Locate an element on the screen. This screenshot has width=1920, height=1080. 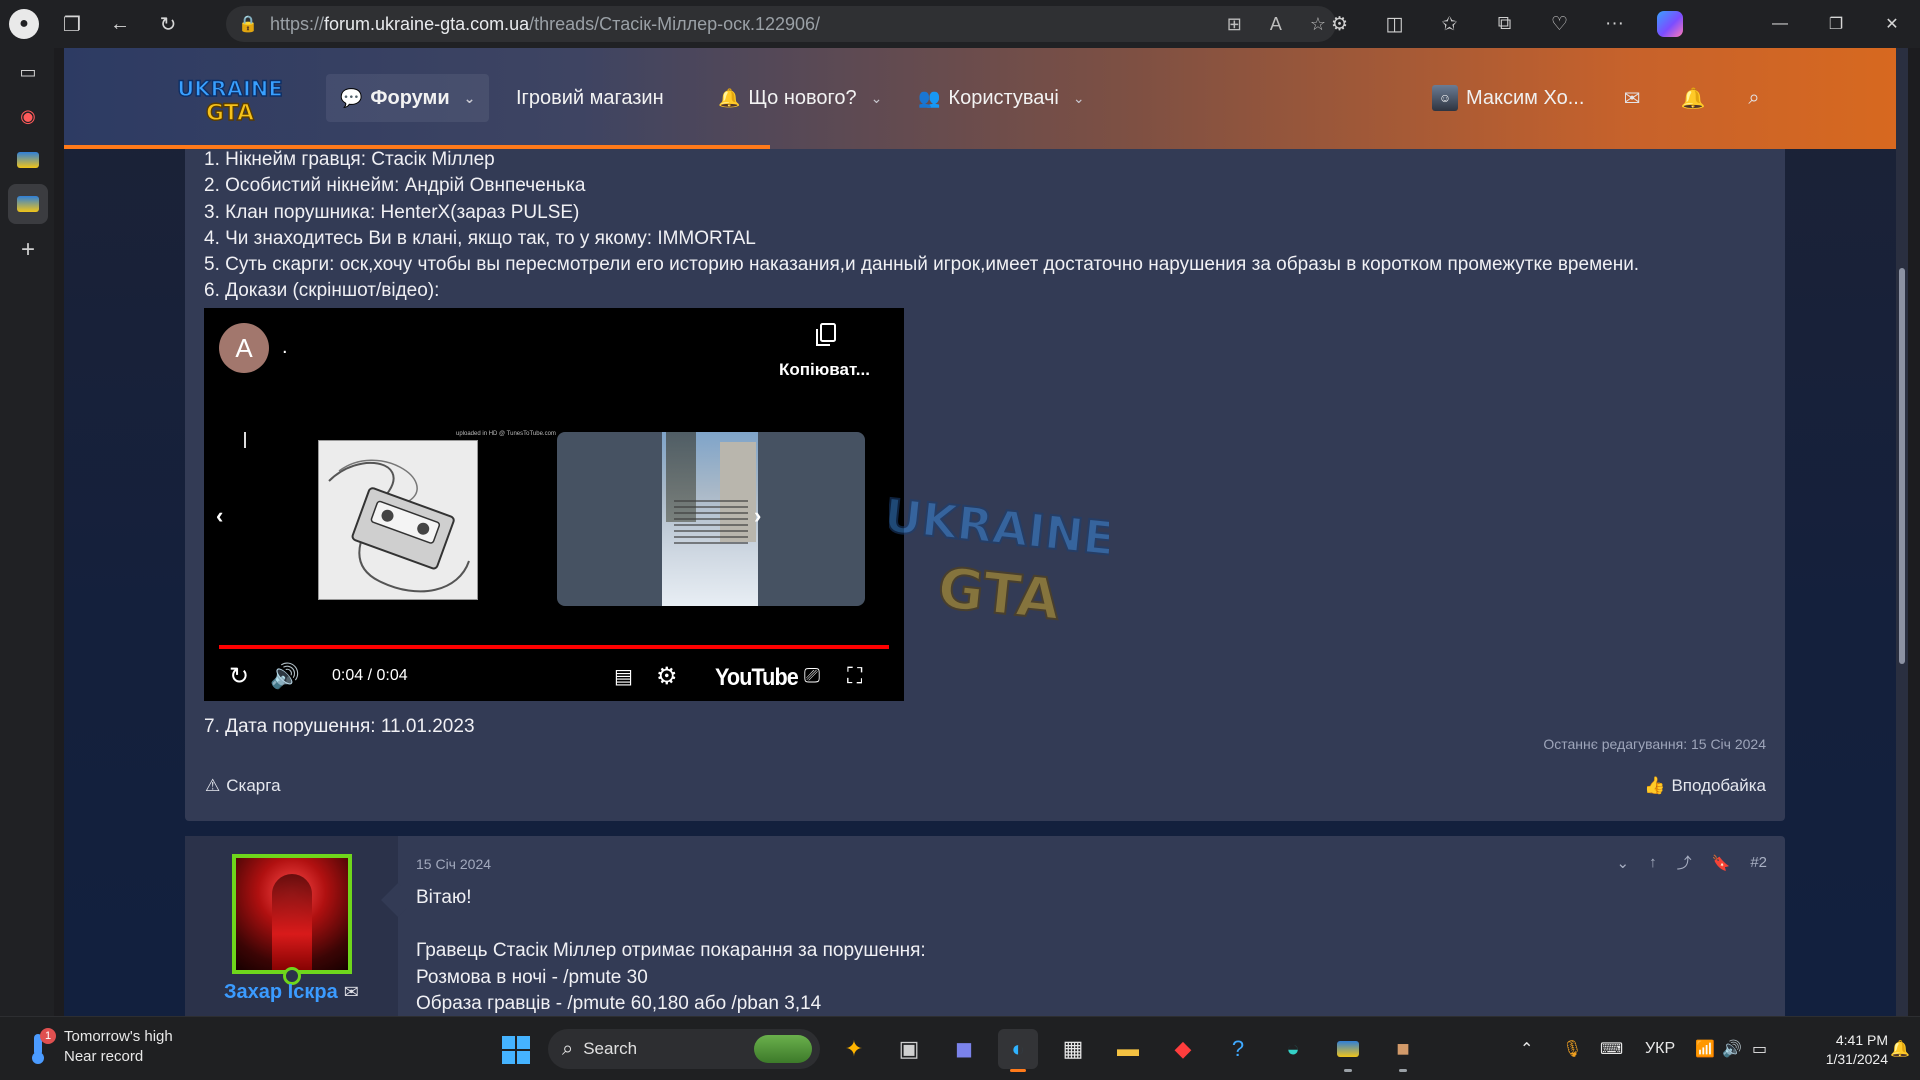
favorites-icon: ✩ is located at coordinates (1449, 24).